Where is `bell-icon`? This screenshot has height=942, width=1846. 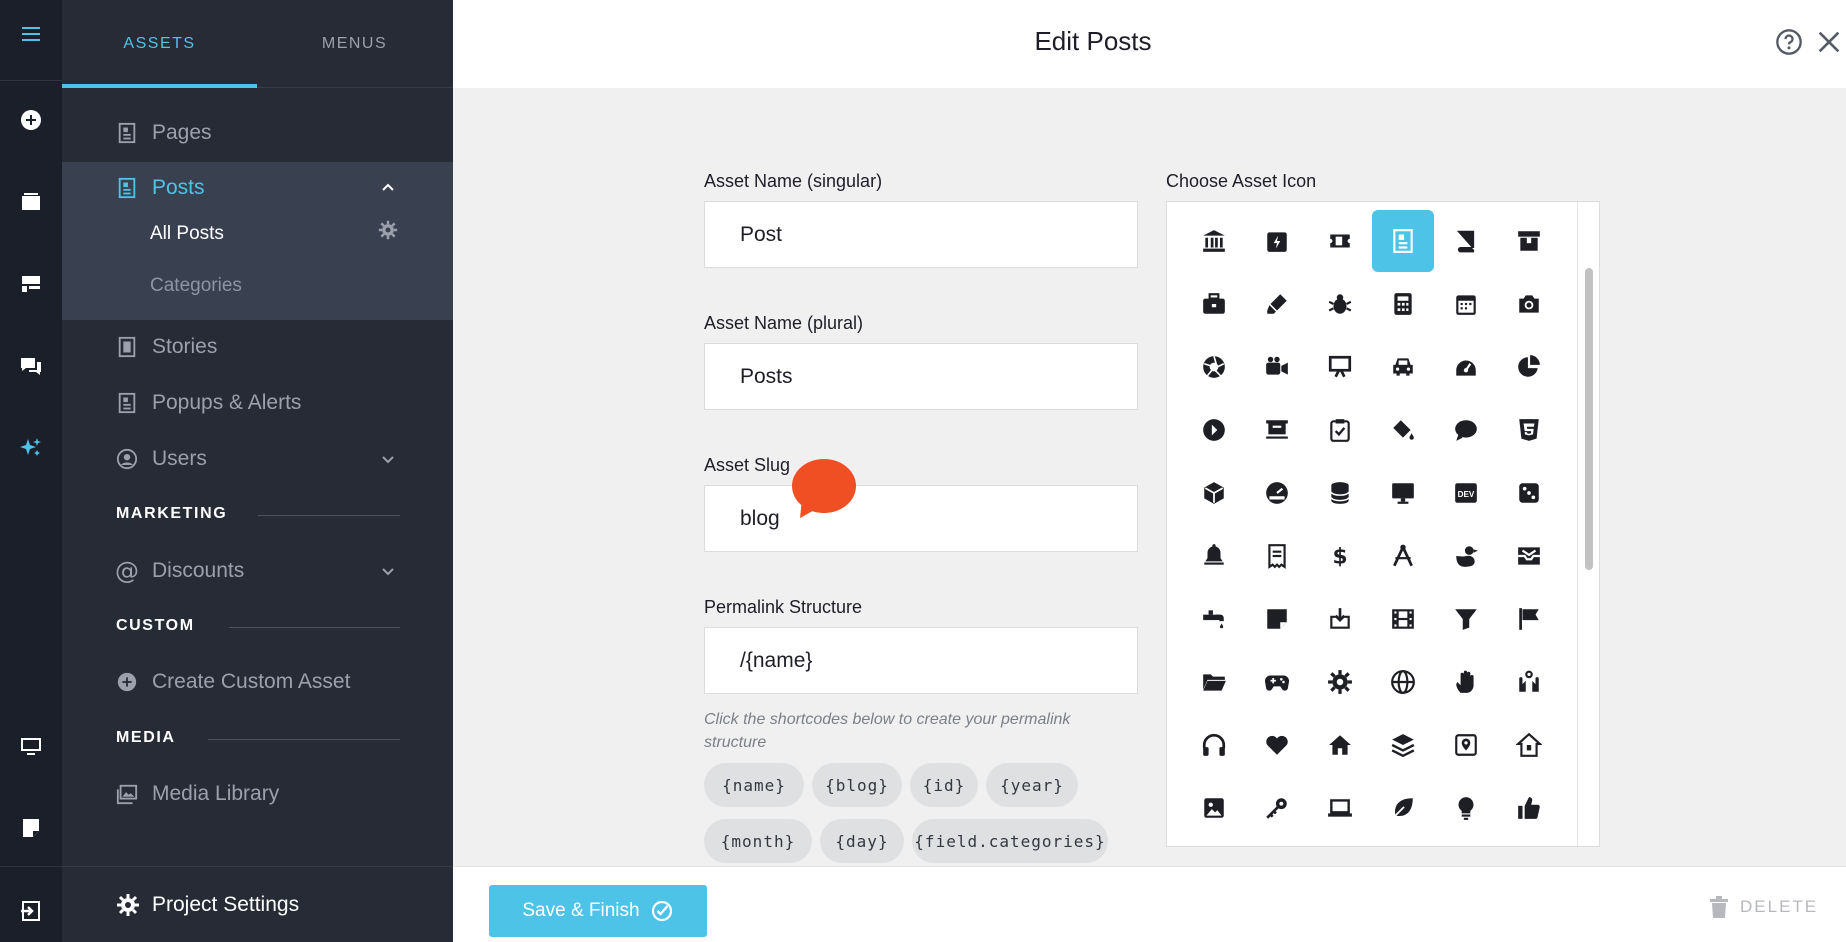 bell-icon is located at coordinates (1214, 556).